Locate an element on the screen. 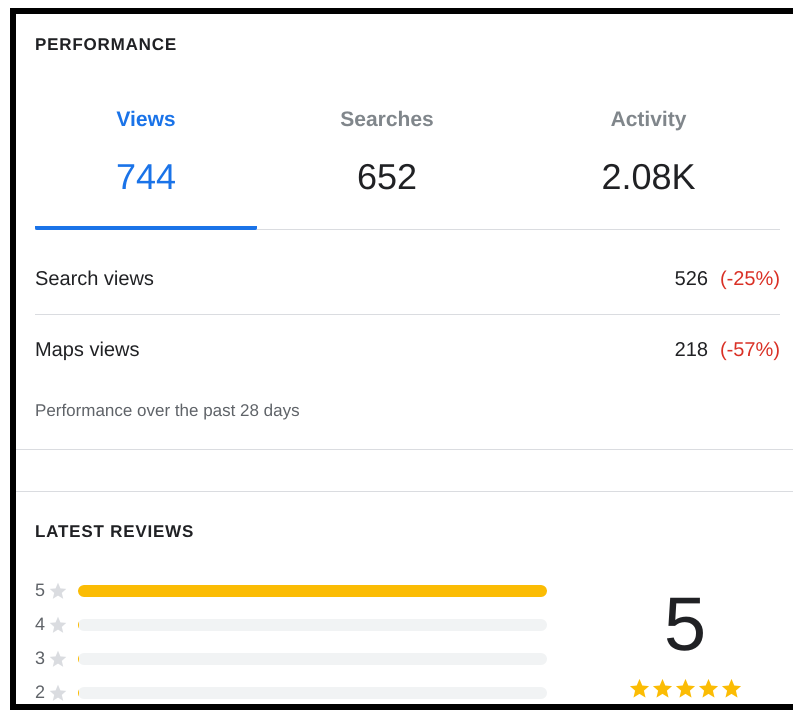 The image size is (793, 711). footnote: Performance over the past 28 days is located at coordinates (168, 411).